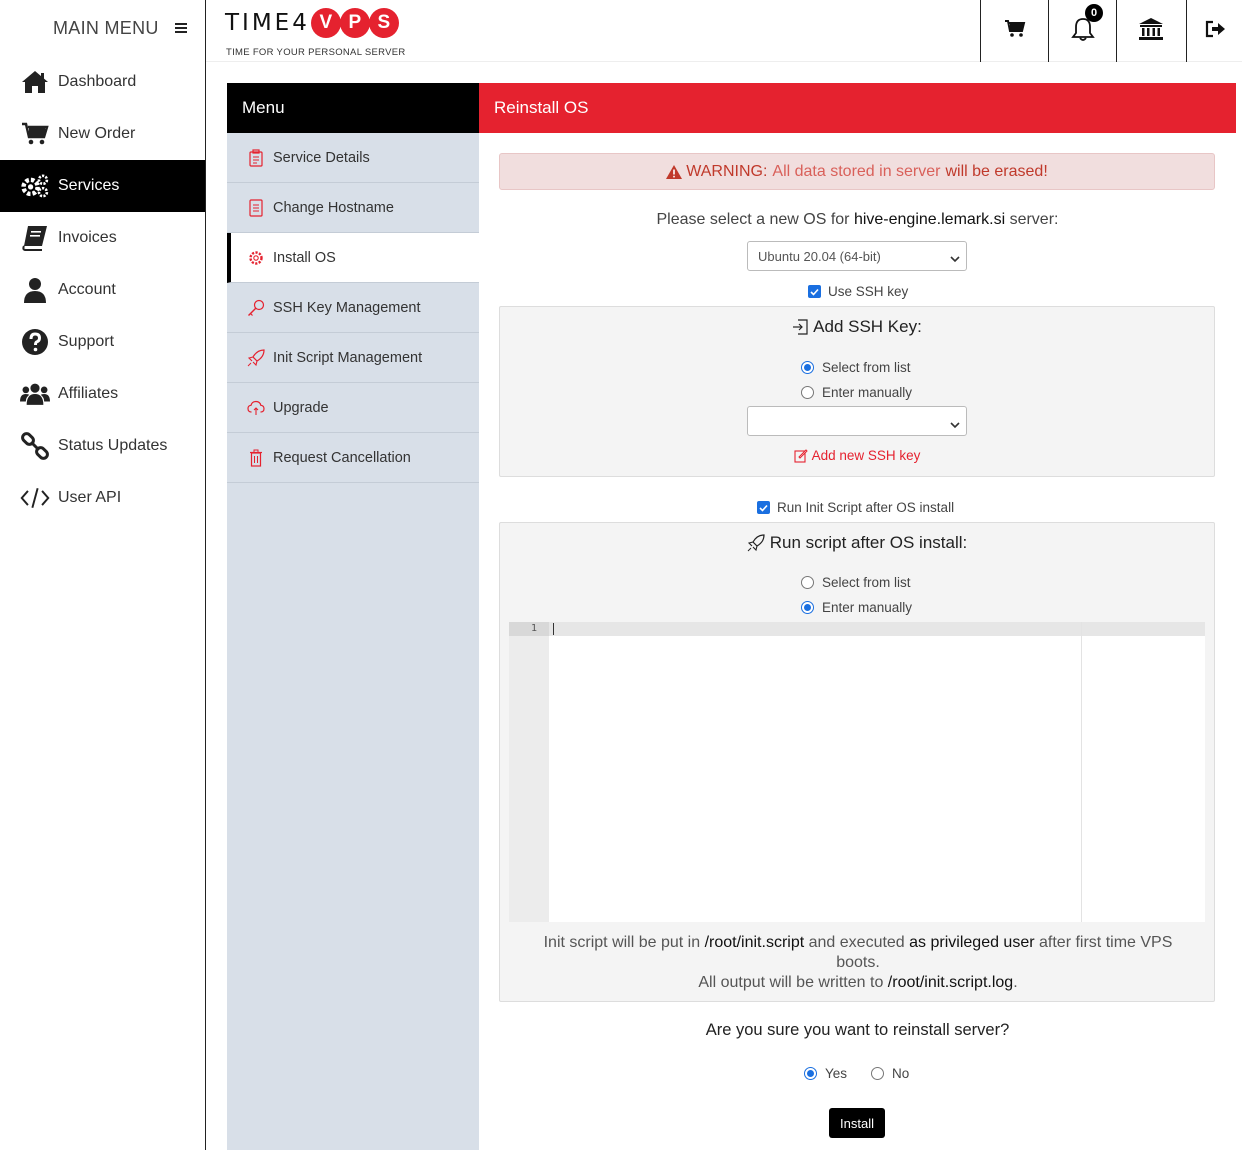 The image size is (1242, 1150). What do you see at coordinates (1015, 982) in the screenshot?
I see `note-period: .` at bounding box center [1015, 982].